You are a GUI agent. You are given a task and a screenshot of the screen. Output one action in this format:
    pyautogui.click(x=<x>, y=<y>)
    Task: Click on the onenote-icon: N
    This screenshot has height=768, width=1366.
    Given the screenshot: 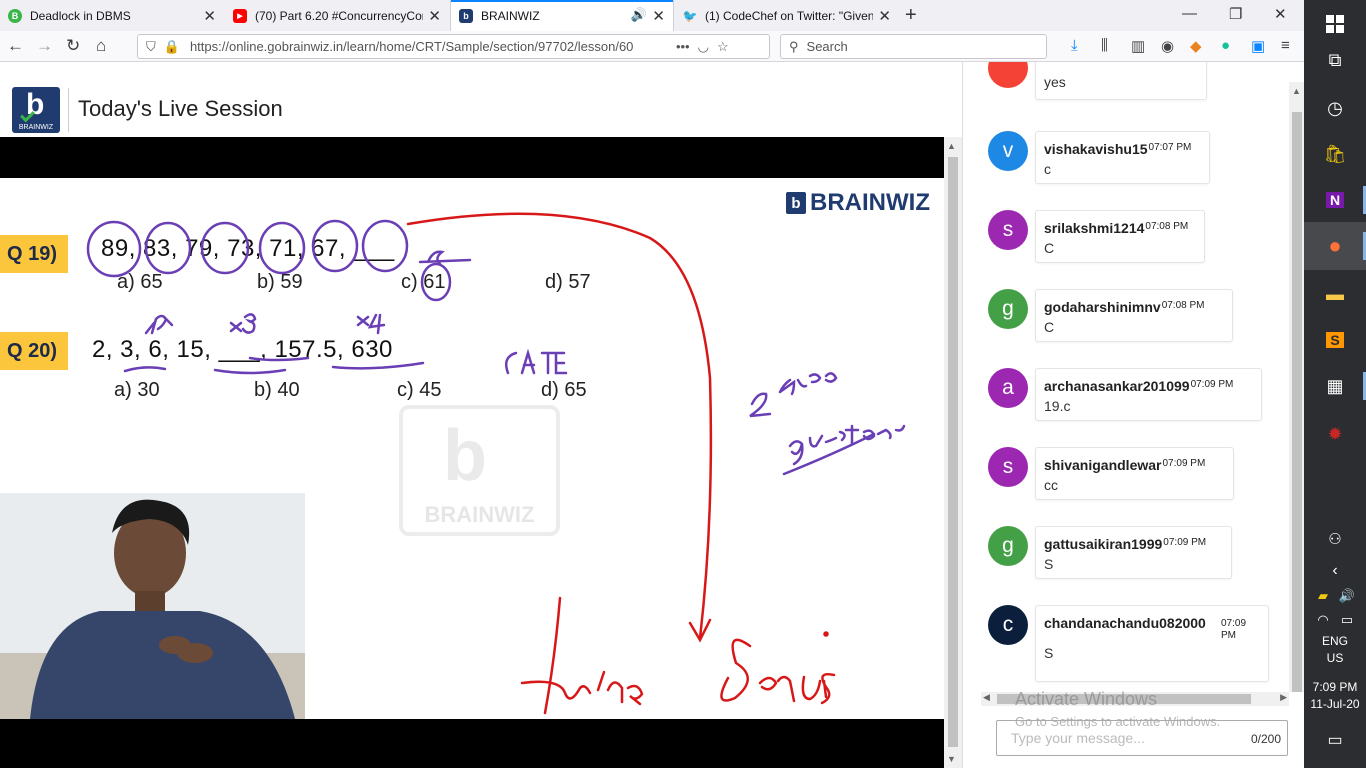 What is the action you would take?
    pyautogui.click(x=1335, y=200)
    